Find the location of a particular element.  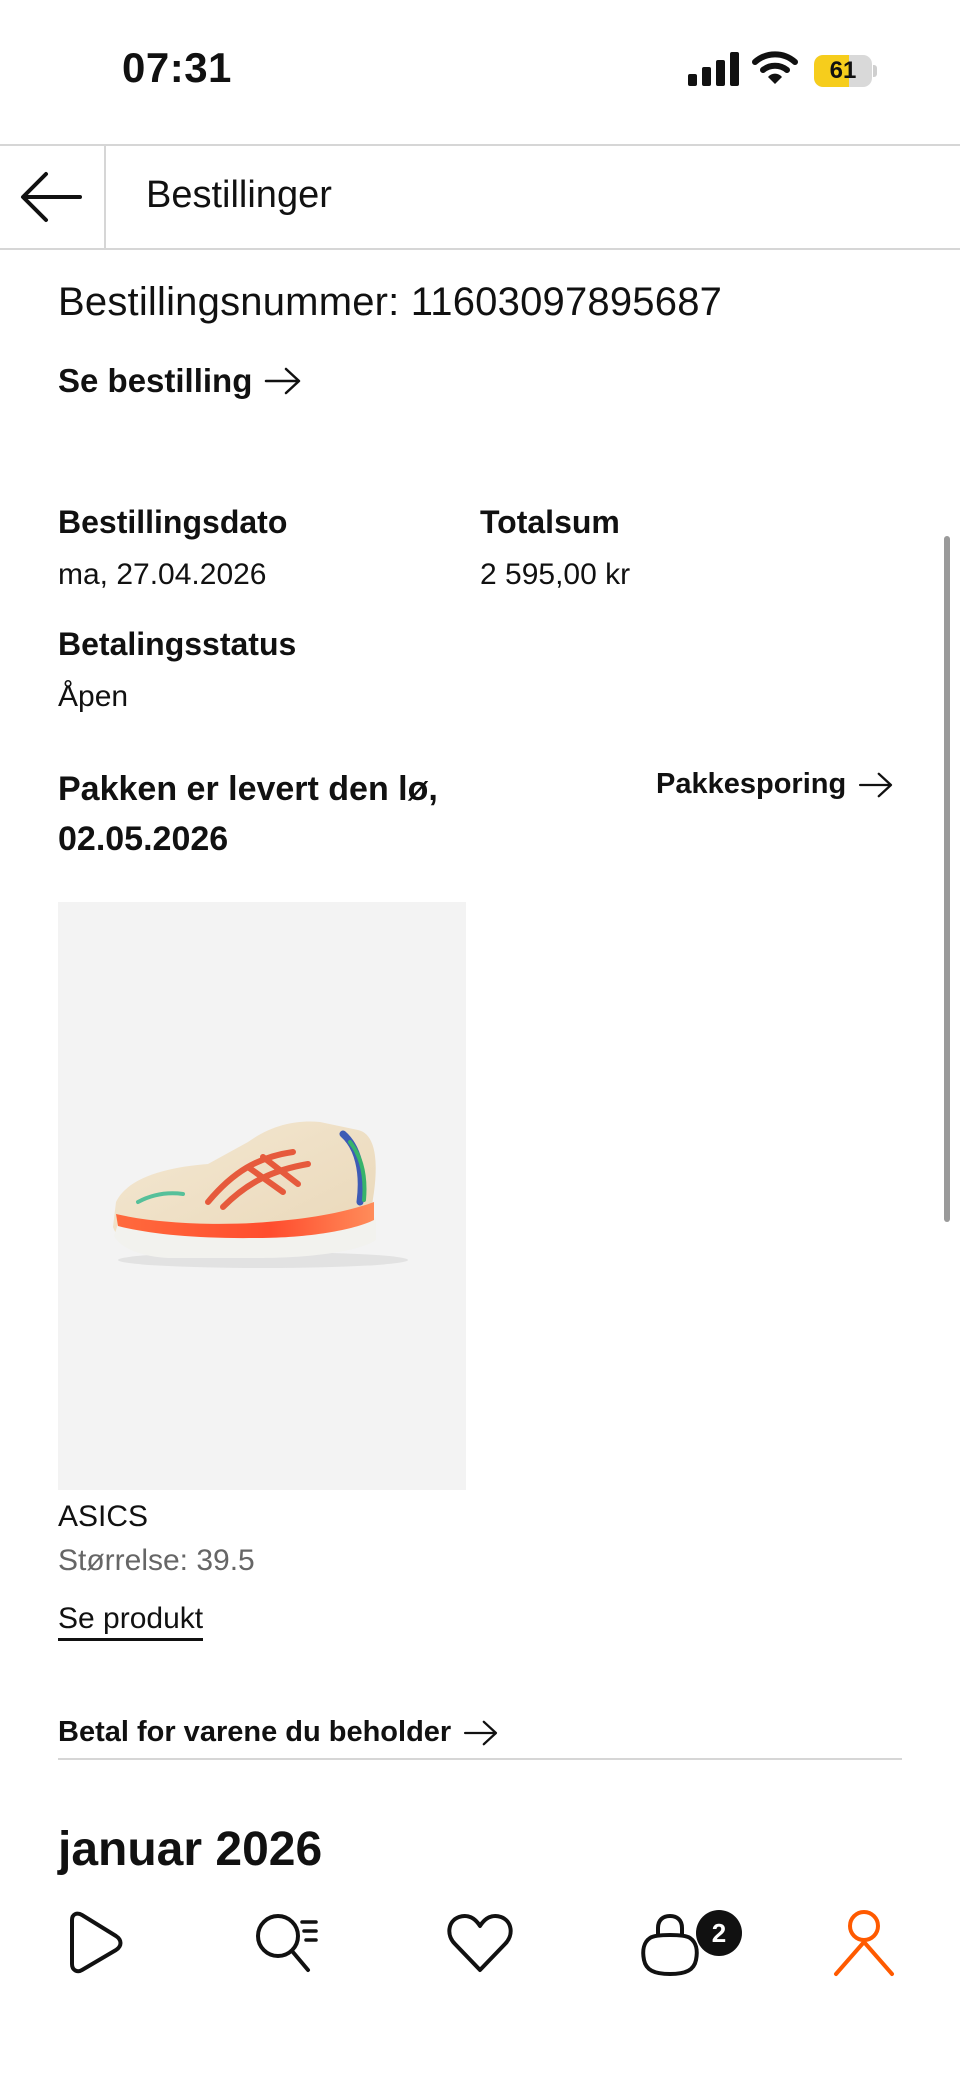

status-time: 07:31 is located at coordinates (177, 67).